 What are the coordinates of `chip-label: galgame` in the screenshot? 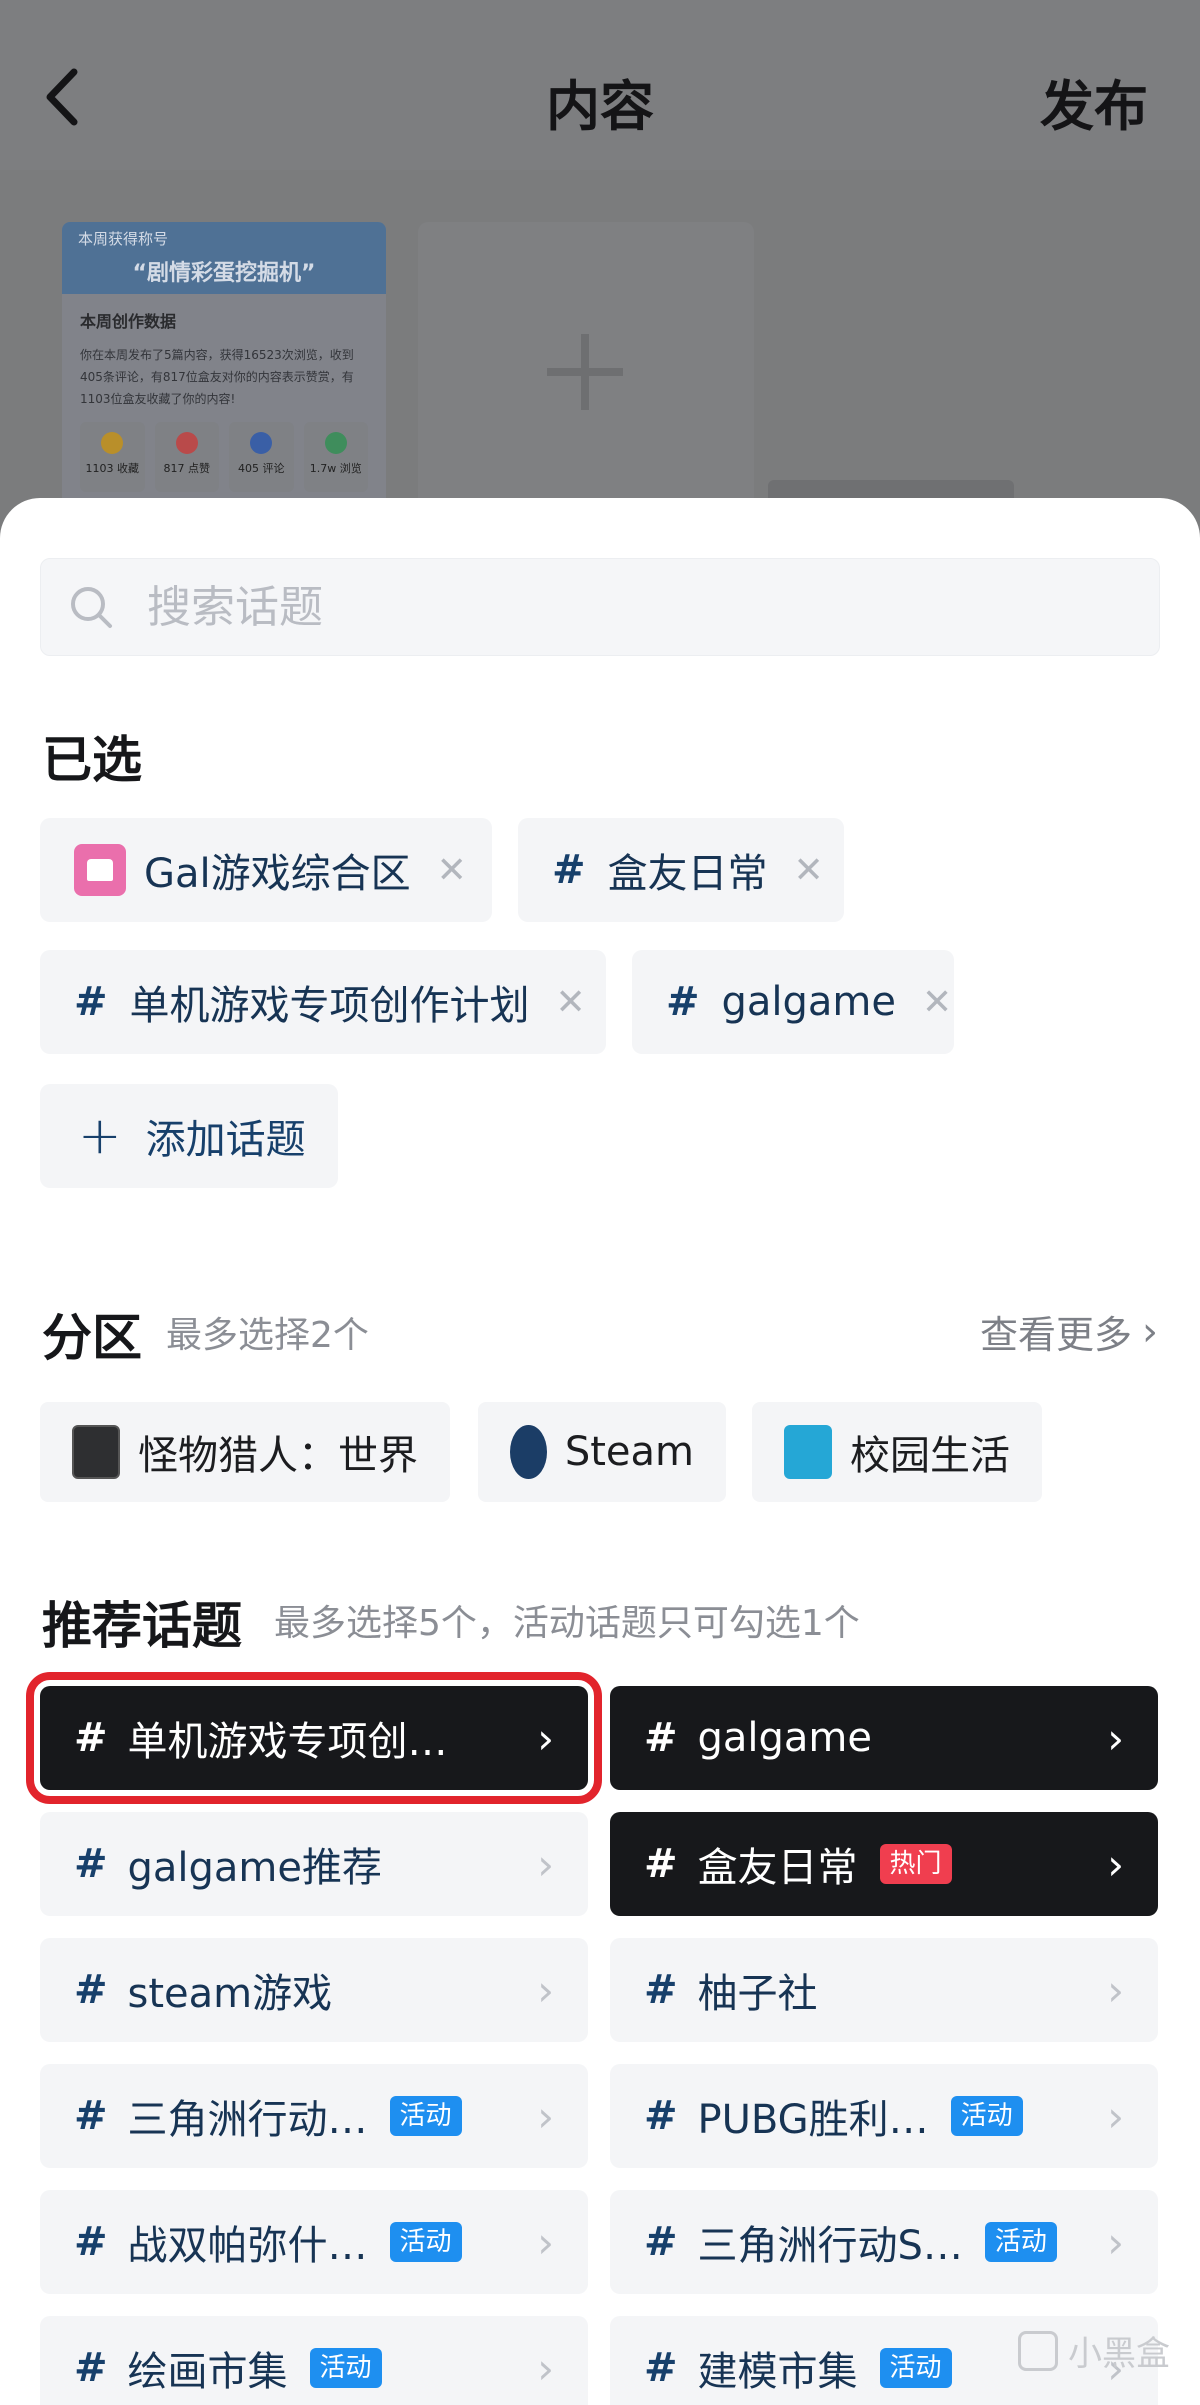 It's located at (809, 1002).